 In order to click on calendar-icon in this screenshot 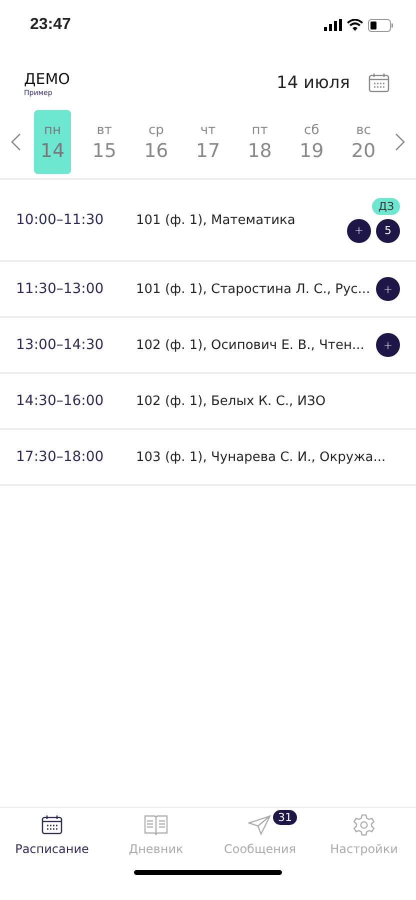, I will do `click(52, 825)`.